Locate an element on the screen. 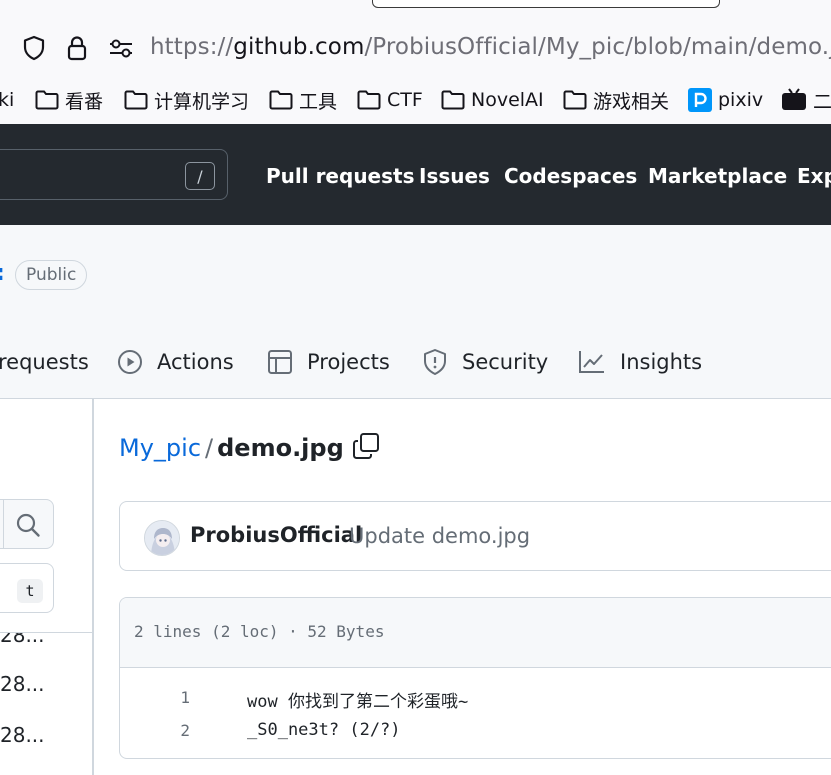 This screenshot has width=831, height=775. bookmark-folder: 工具 is located at coordinates (303, 100).